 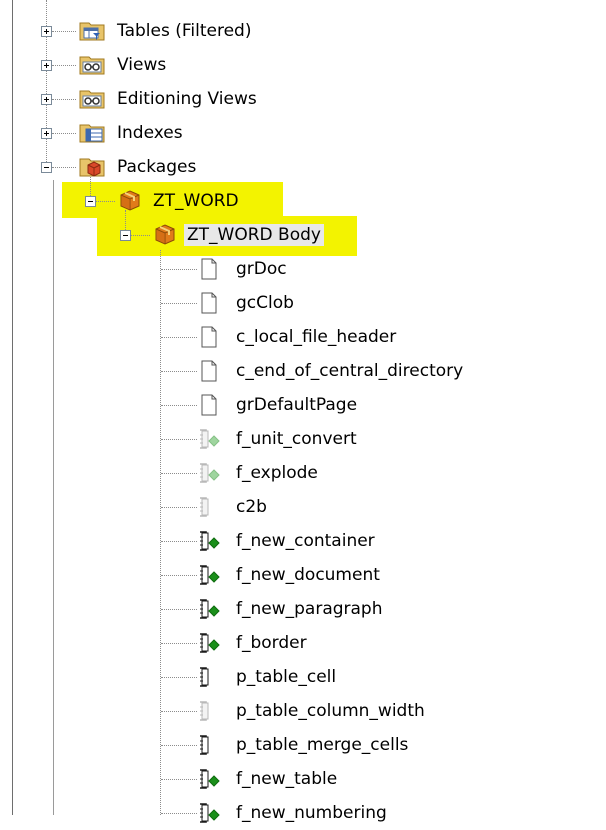 What do you see at coordinates (184, 31) in the screenshot?
I see `tree-node-label: Tables (Filtered)` at bounding box center [184, 31].